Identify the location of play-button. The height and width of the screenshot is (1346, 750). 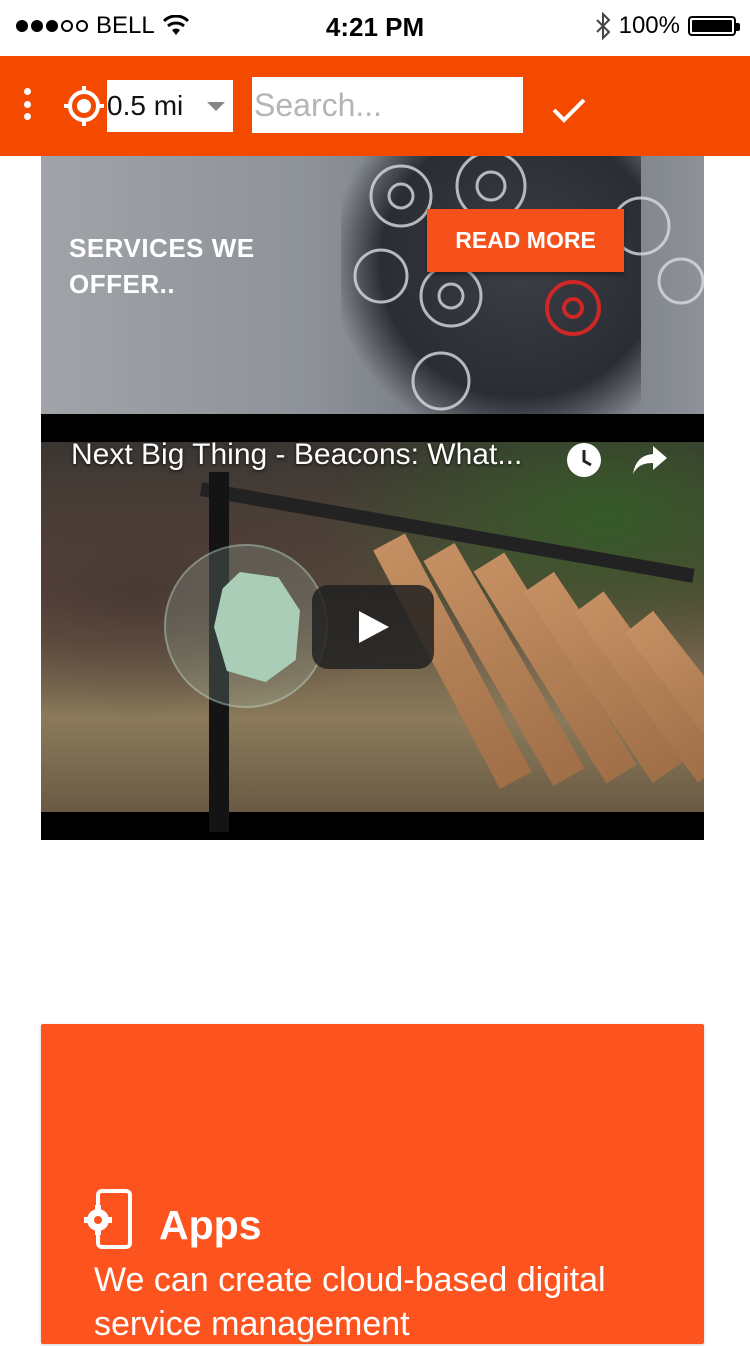
(373, 627).